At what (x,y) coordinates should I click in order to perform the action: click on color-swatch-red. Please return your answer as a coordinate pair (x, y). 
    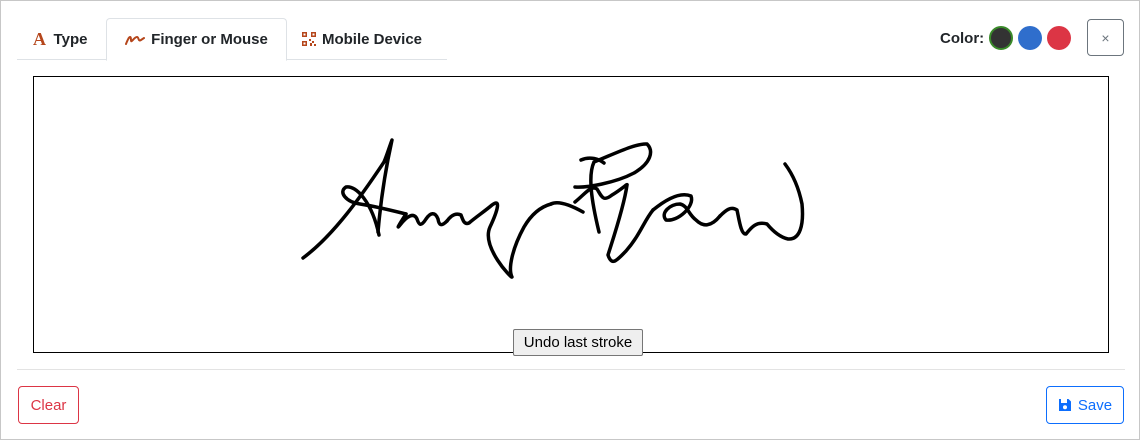
    Looking at the image, I should click on (1059, 38).